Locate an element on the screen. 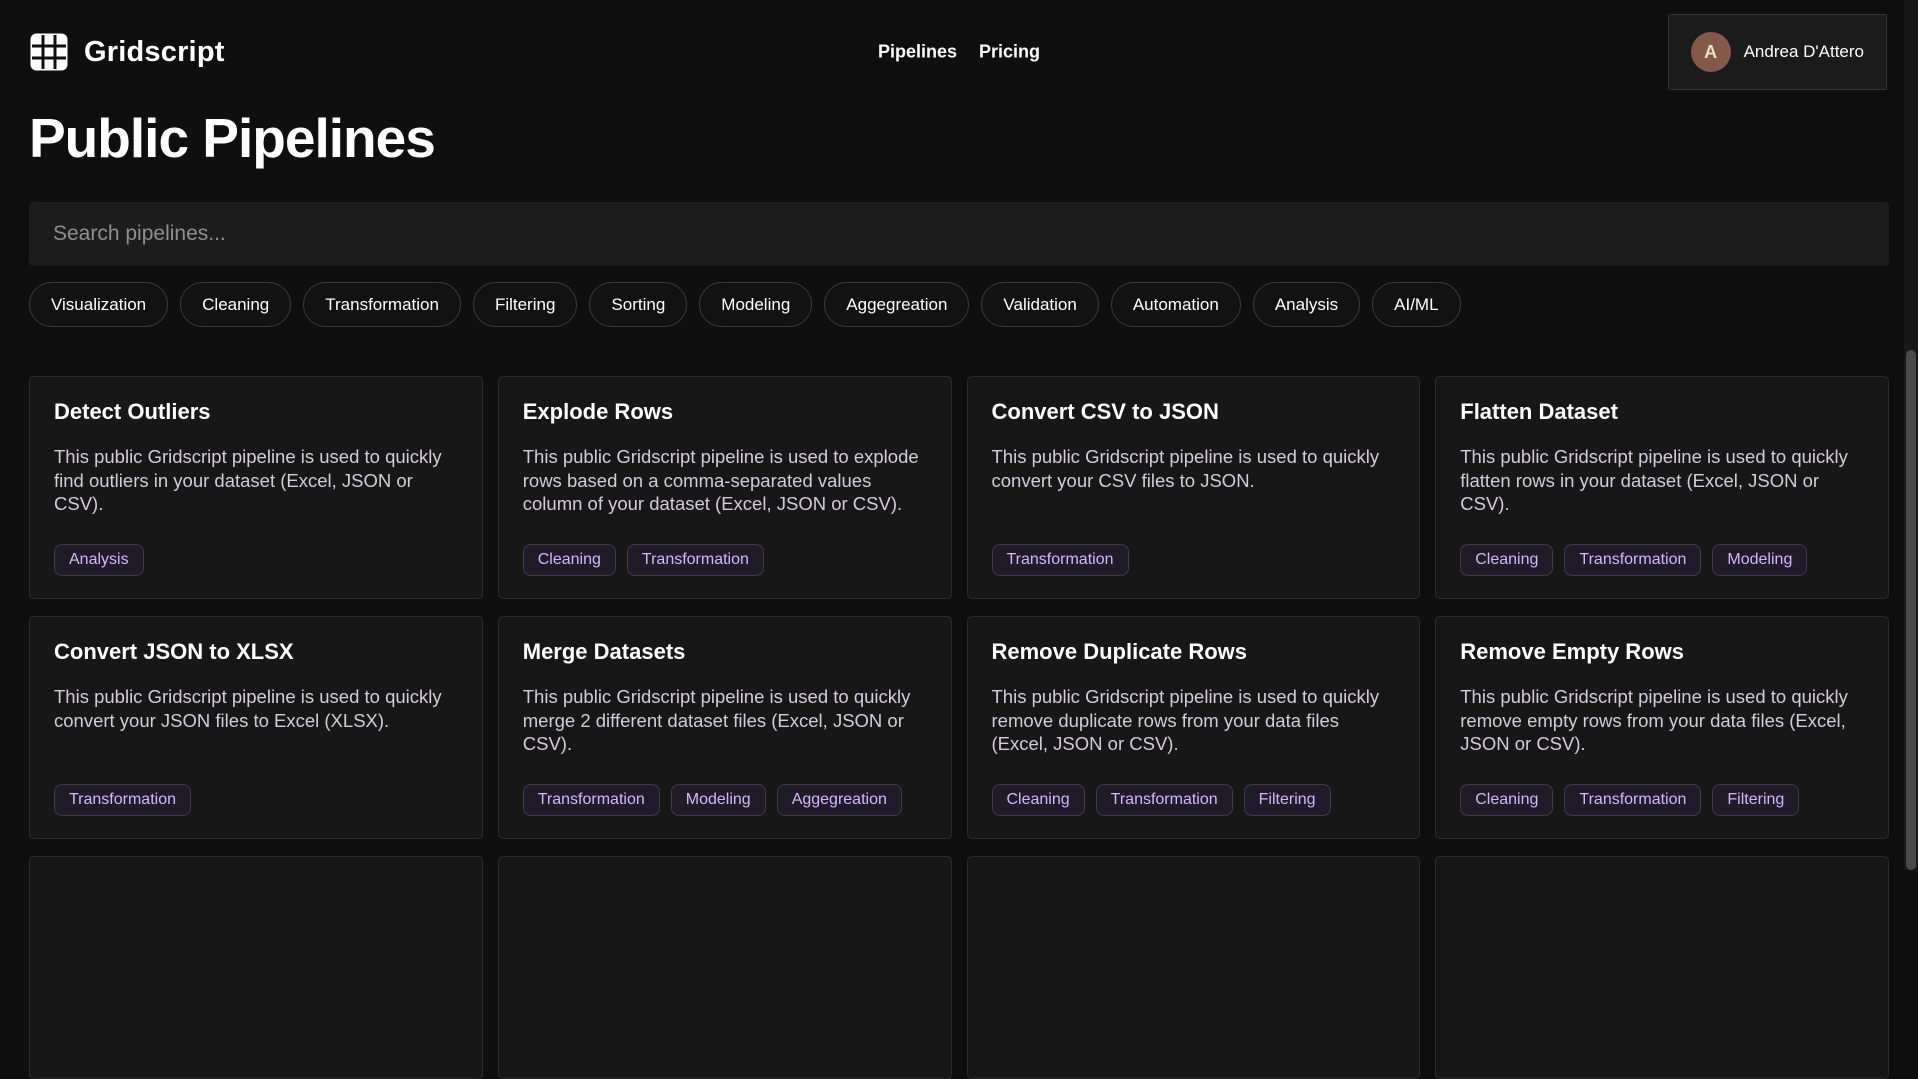 This screenshot has width=1918, height=1079. page-title: Public Pipelines is located at coordinates (232, 138).